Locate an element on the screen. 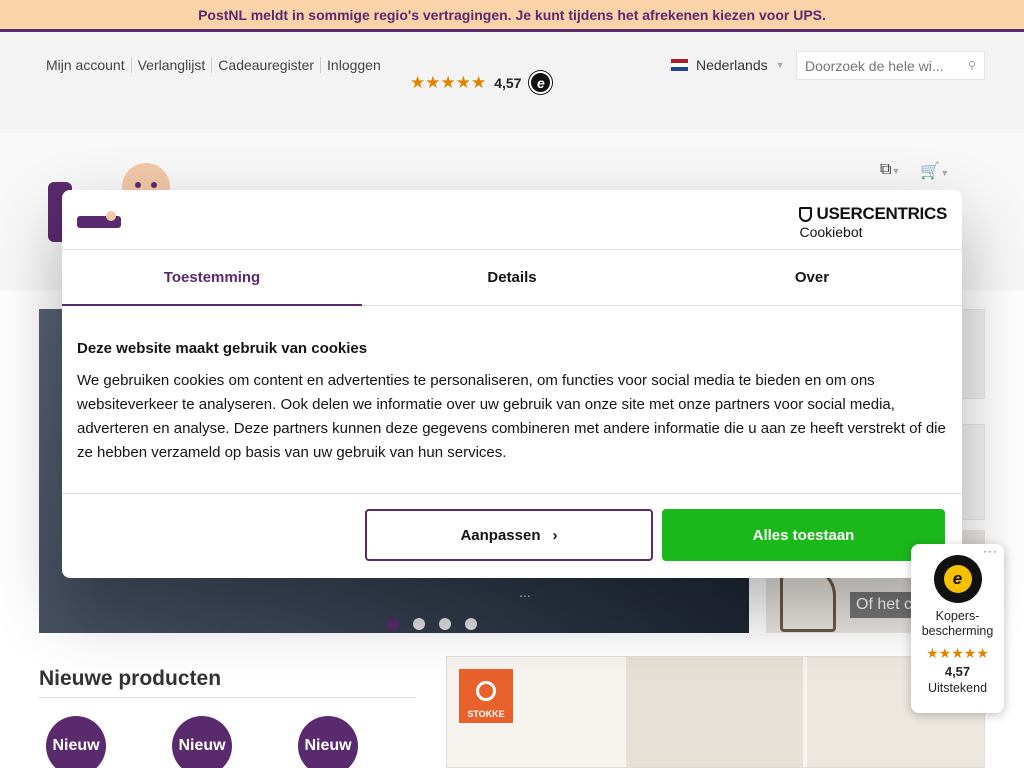 The width and height of the screenshot is (1024, 768). trusted-shops-seal-icon: e is located at coordinates (957, 579).